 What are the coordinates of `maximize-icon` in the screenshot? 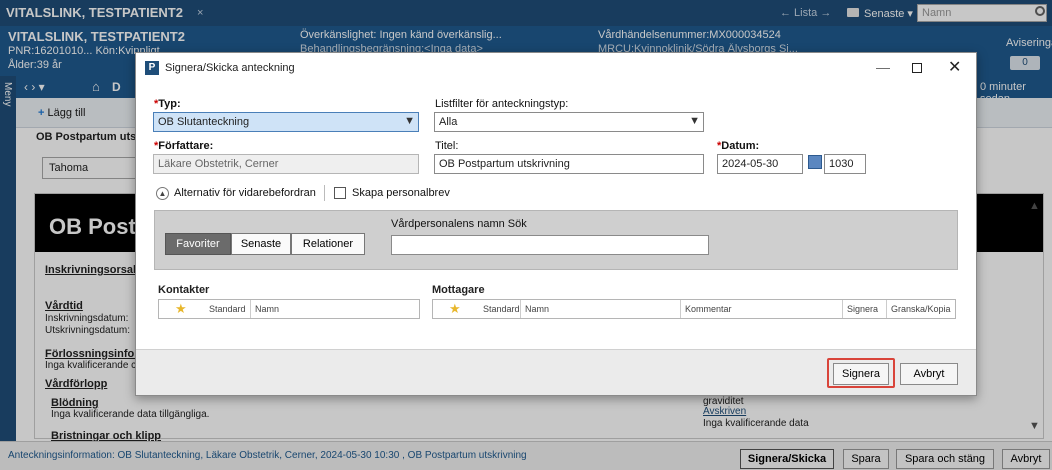 It's located at (917, 68).